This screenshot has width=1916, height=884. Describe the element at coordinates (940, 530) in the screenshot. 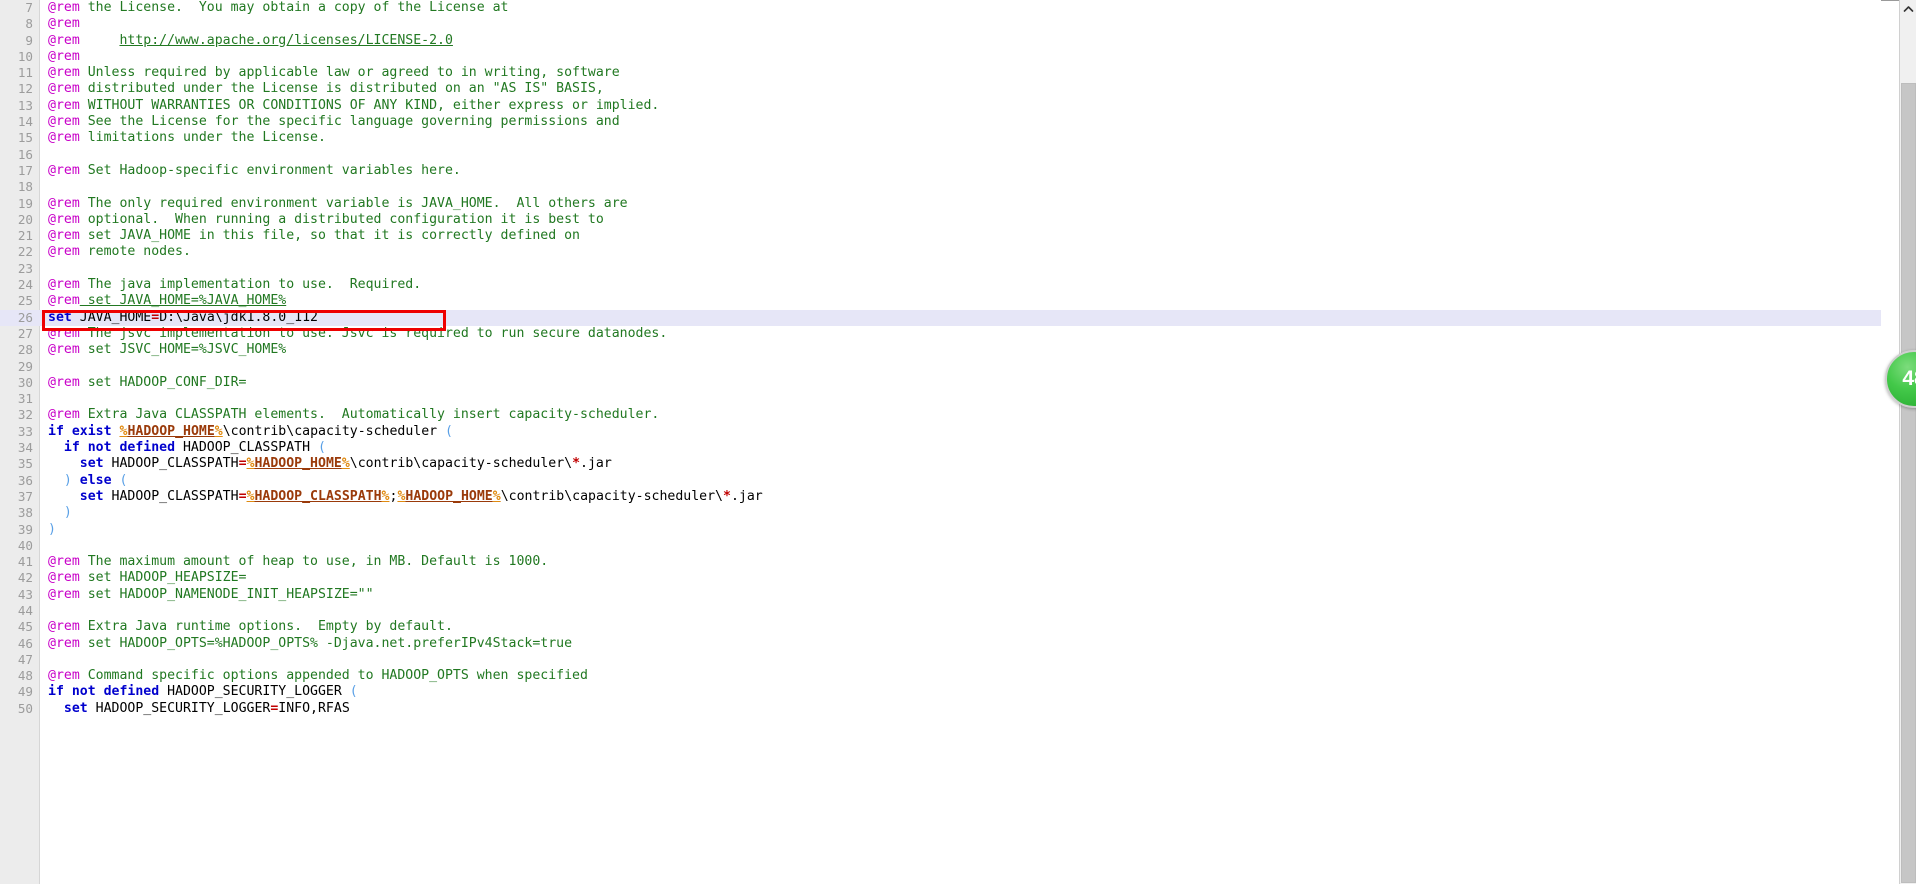

I see `code-line: 39)` at that location.